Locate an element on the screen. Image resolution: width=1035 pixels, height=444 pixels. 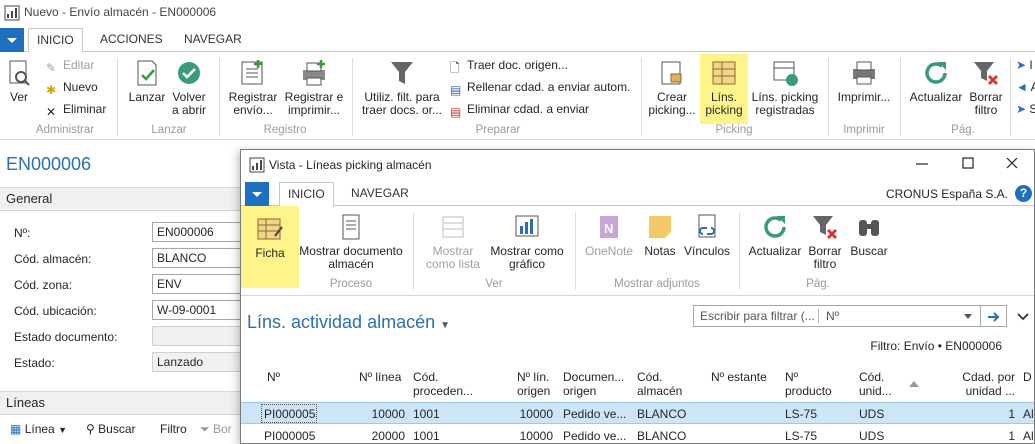
editar-button: ✎ Editar is located at coordinates (70, 65).